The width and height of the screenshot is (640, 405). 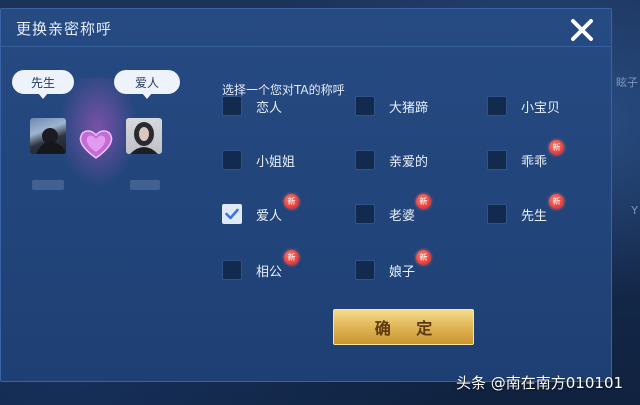 What do you see at coordinates (252, 214) in the screenshot?
I see `option-ai-ren: 爱人` at bounding box center [252, 214].